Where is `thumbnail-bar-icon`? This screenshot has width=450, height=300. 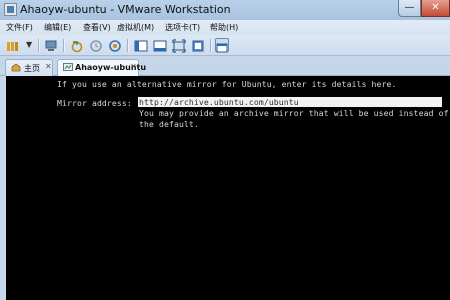
thumbnail-bar-icon is located at coordinates (160, 45).